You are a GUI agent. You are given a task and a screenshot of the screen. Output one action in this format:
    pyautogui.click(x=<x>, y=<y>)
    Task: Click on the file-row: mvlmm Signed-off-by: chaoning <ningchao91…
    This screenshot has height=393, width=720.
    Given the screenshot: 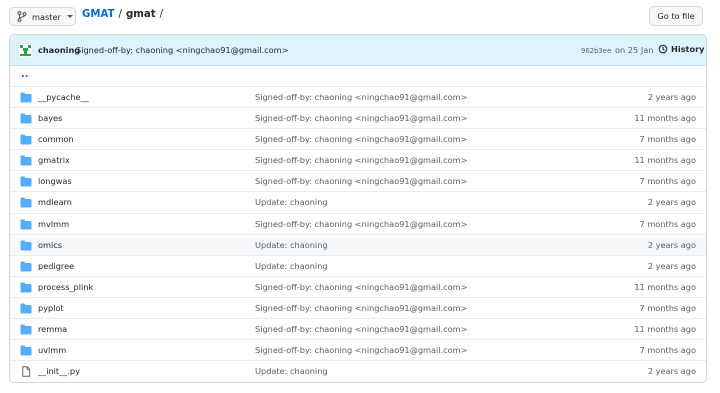 What is the action you would take?
    pyautogui.click(x=358, y=224)
    